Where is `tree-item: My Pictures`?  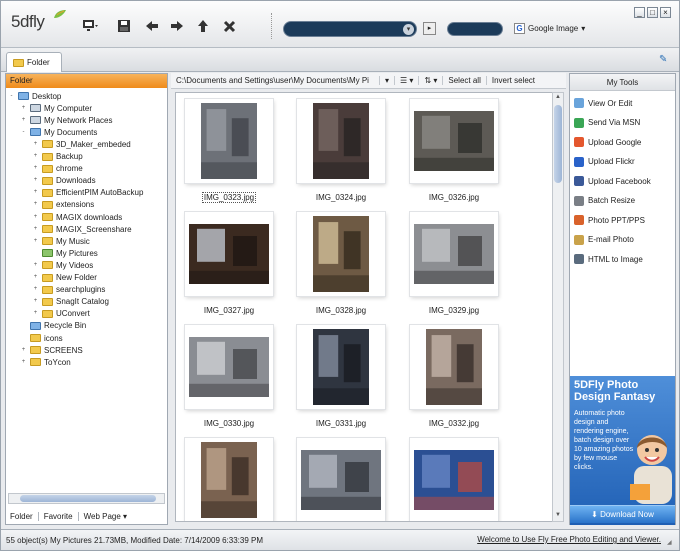
tree-item: My Pictures is located at coordinates (65, 253).